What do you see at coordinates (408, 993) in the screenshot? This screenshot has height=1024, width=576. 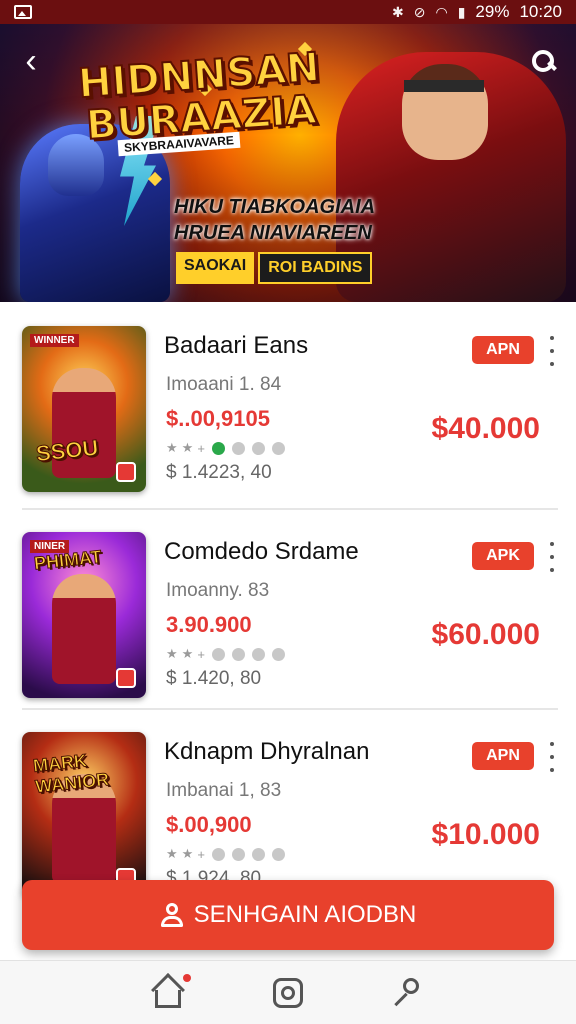 I see `key-icon` at bounding box center [408, 993].